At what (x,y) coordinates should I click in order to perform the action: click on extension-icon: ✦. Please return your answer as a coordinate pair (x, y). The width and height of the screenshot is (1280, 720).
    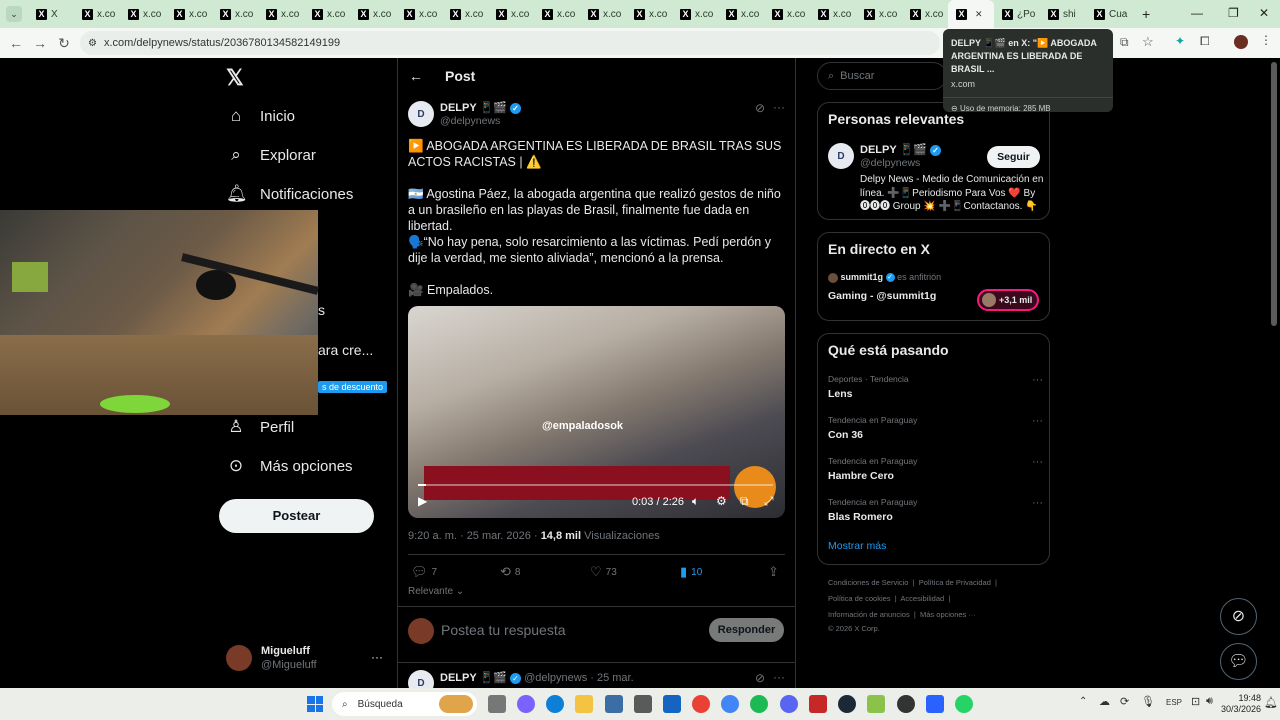
    Looking at the image, I should click on (1180, 41).